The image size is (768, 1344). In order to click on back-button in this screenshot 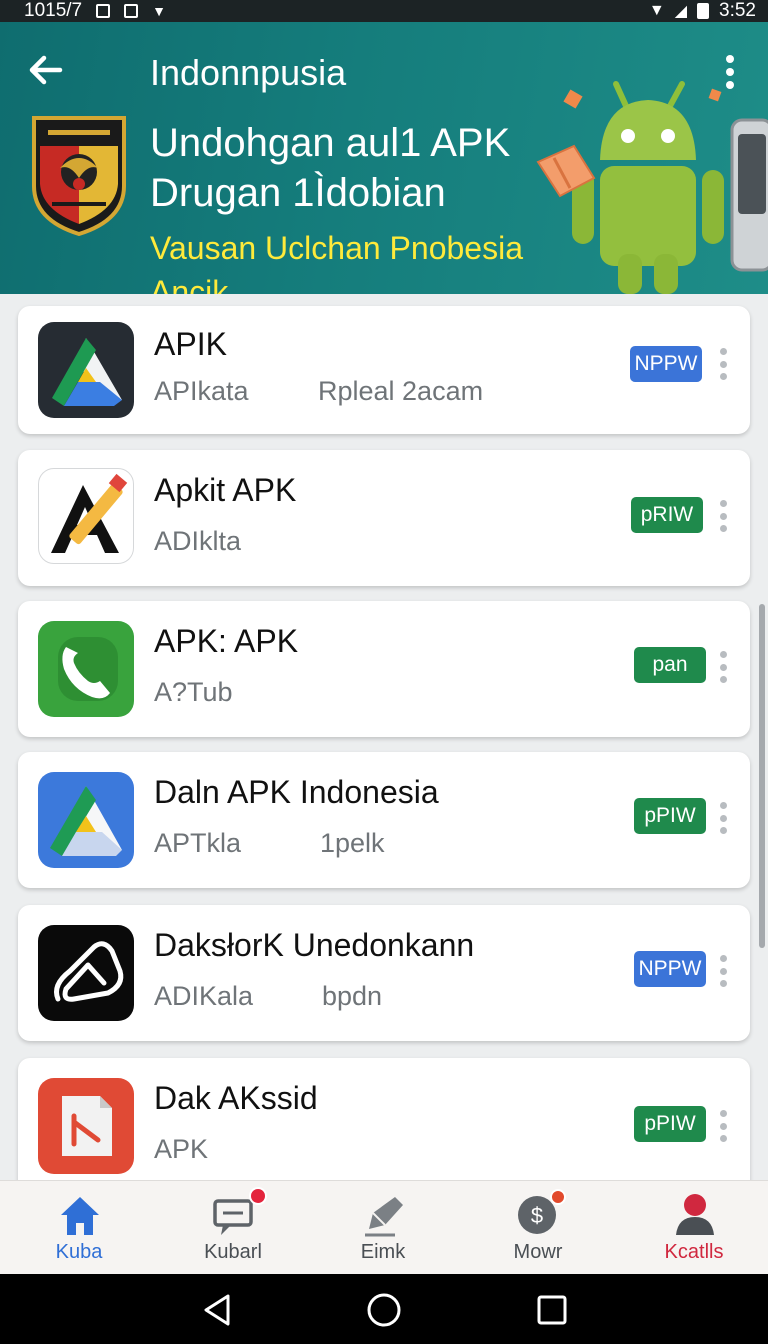, I will do `click(46, 70)`.